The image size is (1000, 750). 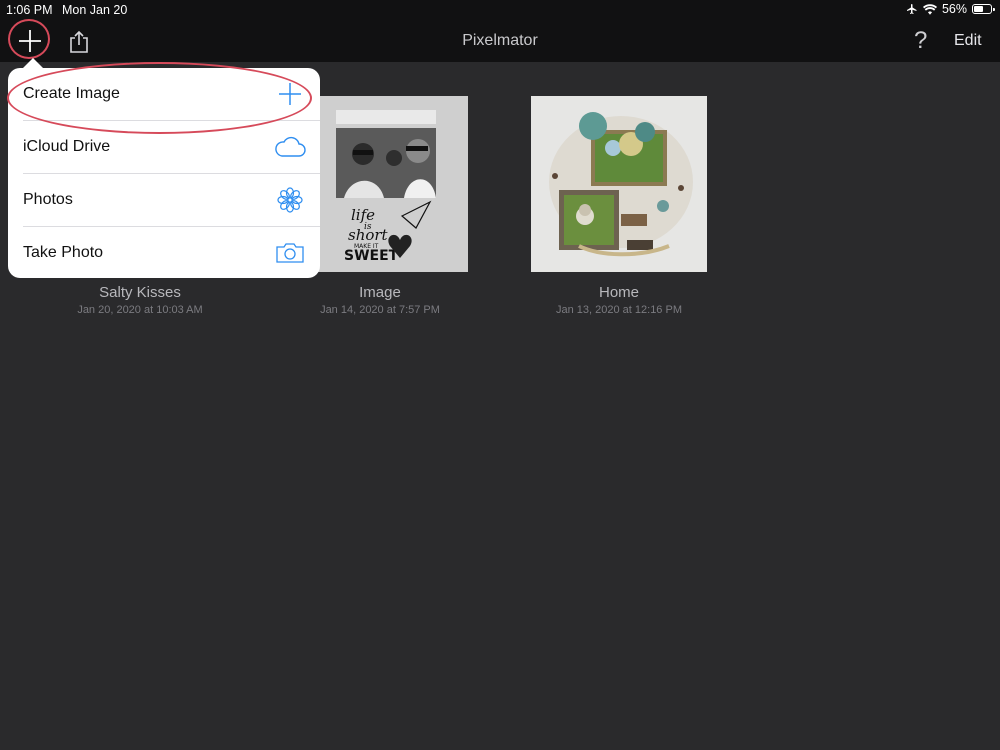 What do you see at coordinates (290, 200) in the screenshot?
I see `photos-flower-icon` at bounding box center [290, 200].